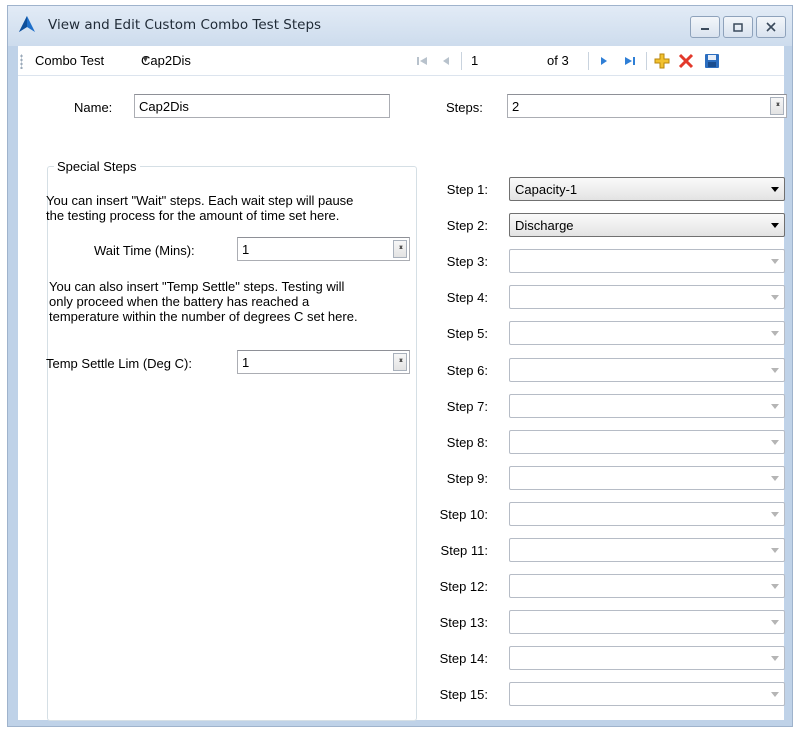 This screenshot has height=730, width=793. Describe the element at coordinates (463, 658) in the screenshot. I see `step-label: Step 14:` at that location.